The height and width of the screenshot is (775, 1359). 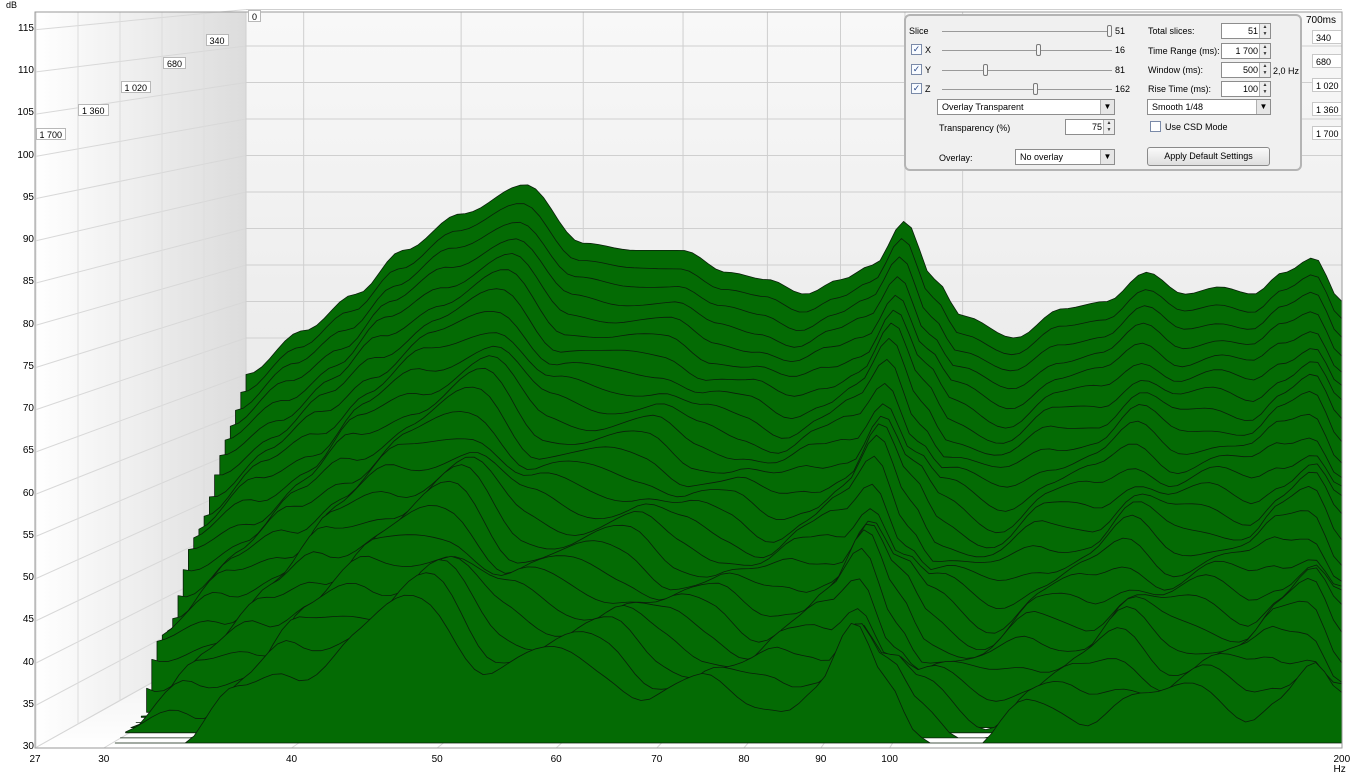 I want to click on rise-time-spinner: 100 ▲ ▼, so click(x=1246, y=89).